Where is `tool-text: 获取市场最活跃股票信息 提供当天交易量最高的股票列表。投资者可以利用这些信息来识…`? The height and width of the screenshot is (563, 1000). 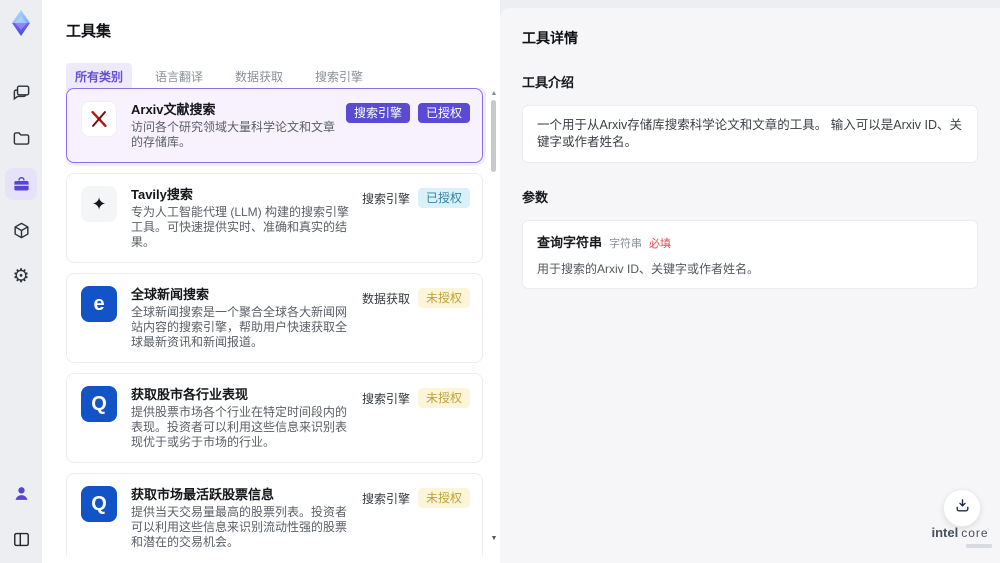
tool-text: 获取市场最活跃股票信息 提供当天交易量最高的股票列表。投资者可以利用这些信息来识… is located at coordinates (242, 518).